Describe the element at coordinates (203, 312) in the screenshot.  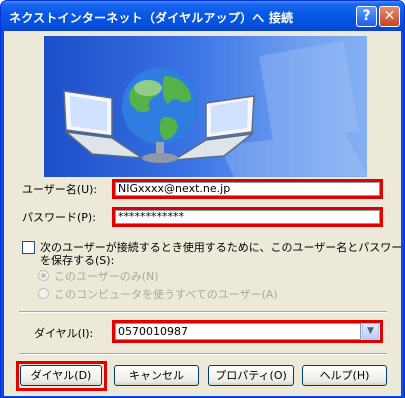
I see `separator` at that location.